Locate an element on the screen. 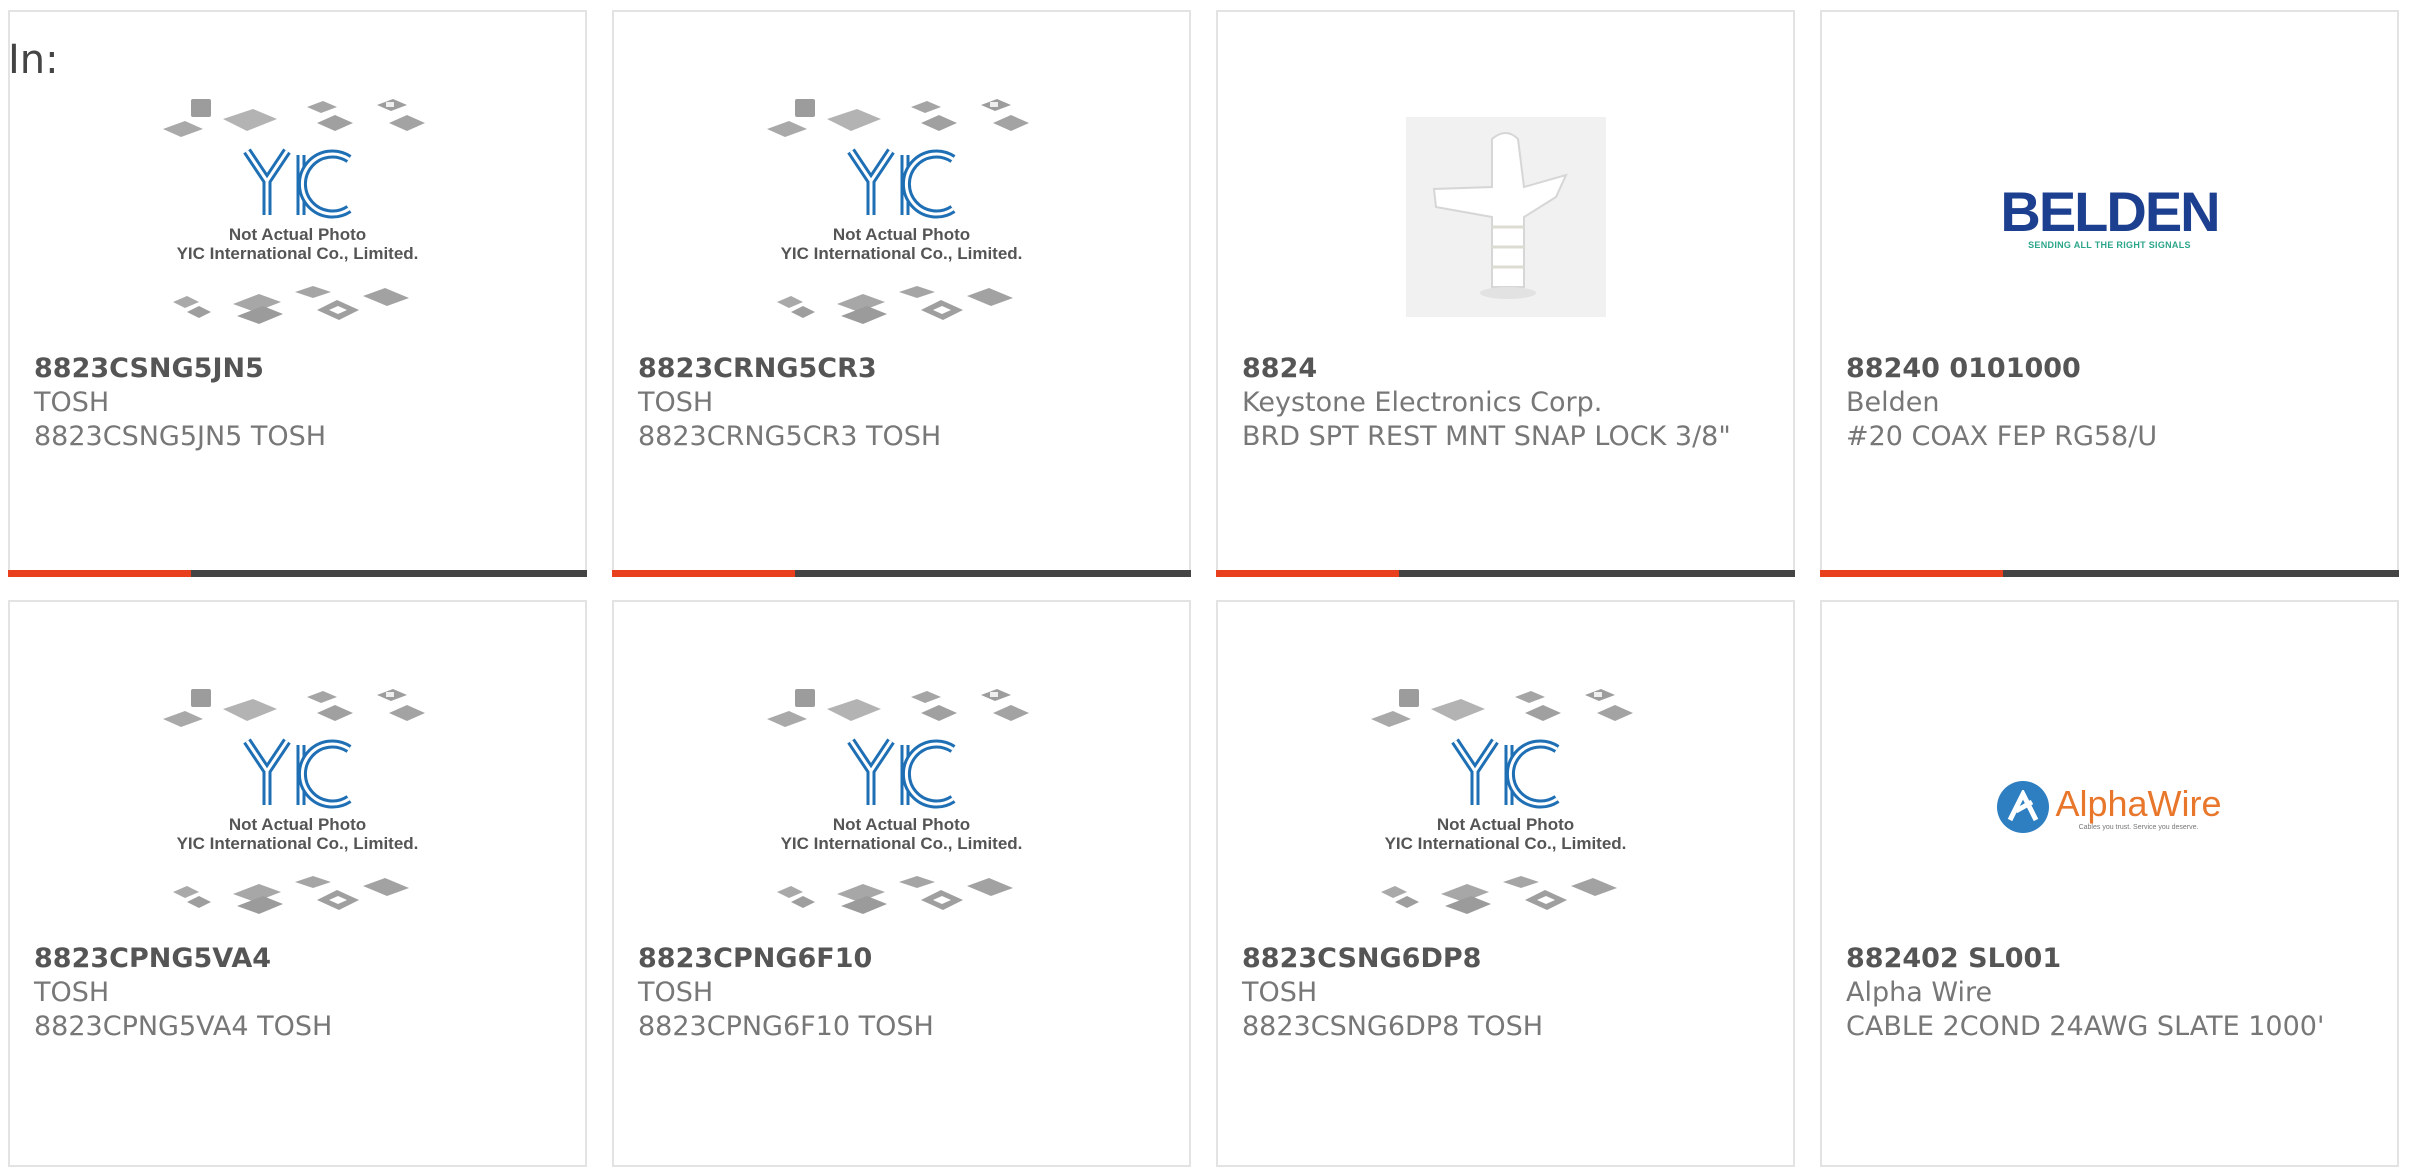 Image resolution: width=2410 pixels, height=1167 pixels. product-info: 8823CPNG6F10 TOSH 8823CPNG6F10 TOSH is located at coordinates (901, 993).